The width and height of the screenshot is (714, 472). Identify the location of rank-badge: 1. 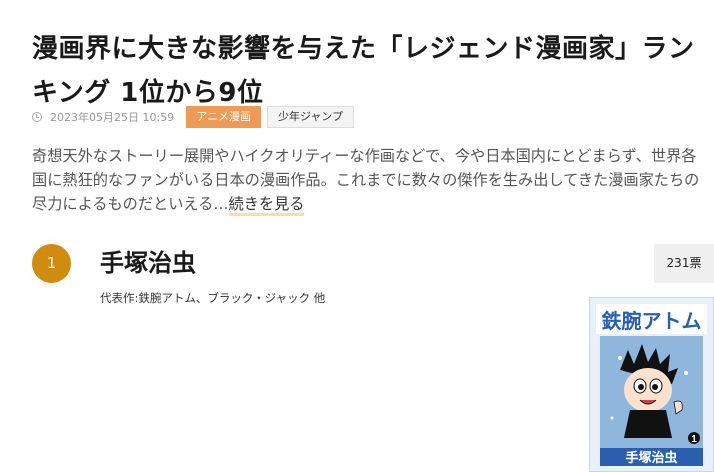
(51, 263).